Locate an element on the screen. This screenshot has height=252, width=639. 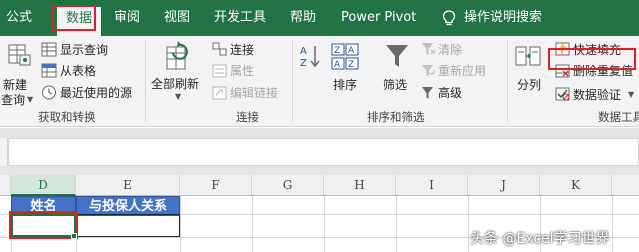
column-header-g: G is located at coordinates (288, 185).